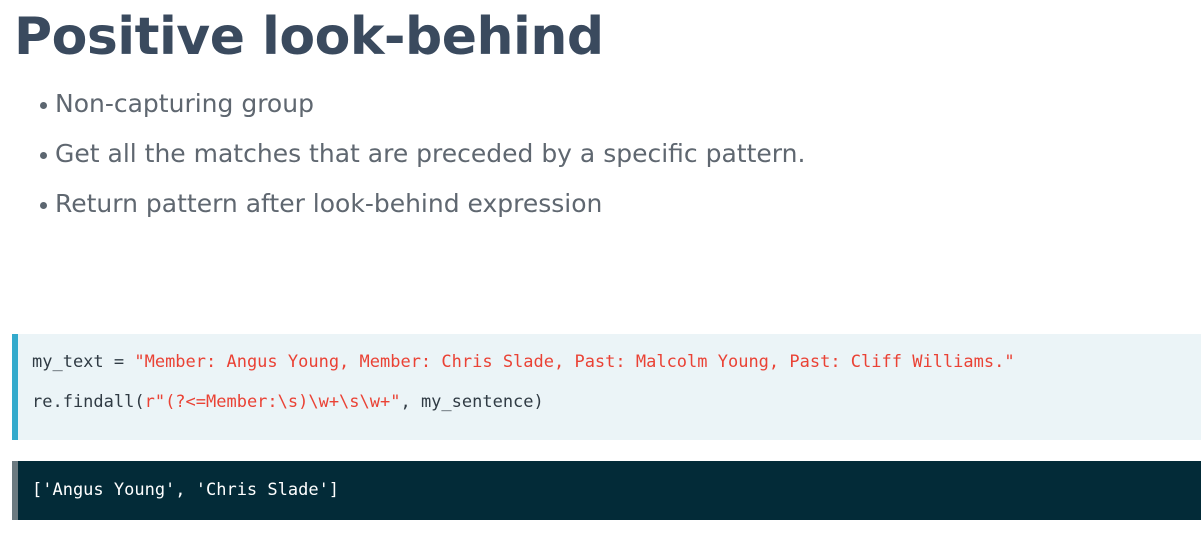  What do you see at coordinates (309, 37) in the screenshot?
I see `slide-title: Positive look-behind` at bounding box center [309, 37].